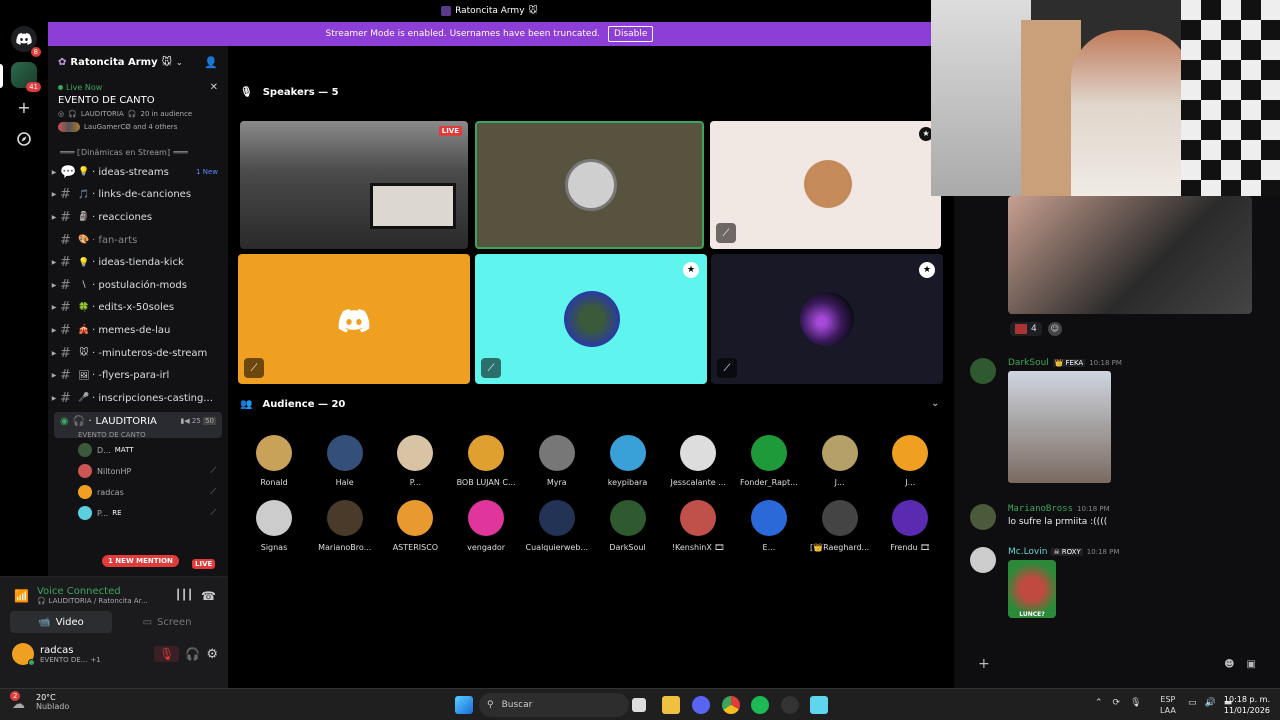 This screenshot has width=1280, height=720. I want to click on add-reaction-icon: ☺, so click(1054, 329).